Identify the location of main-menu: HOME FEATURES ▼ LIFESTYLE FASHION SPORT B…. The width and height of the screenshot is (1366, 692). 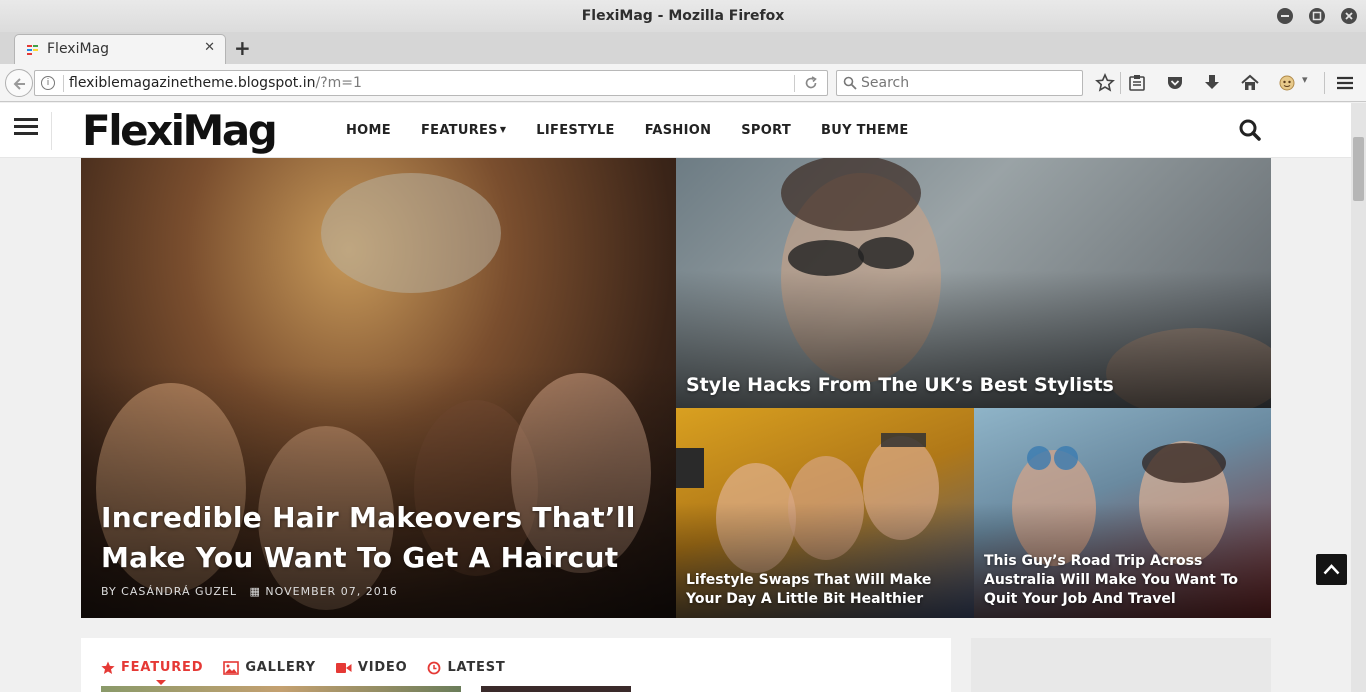
(642, 130).